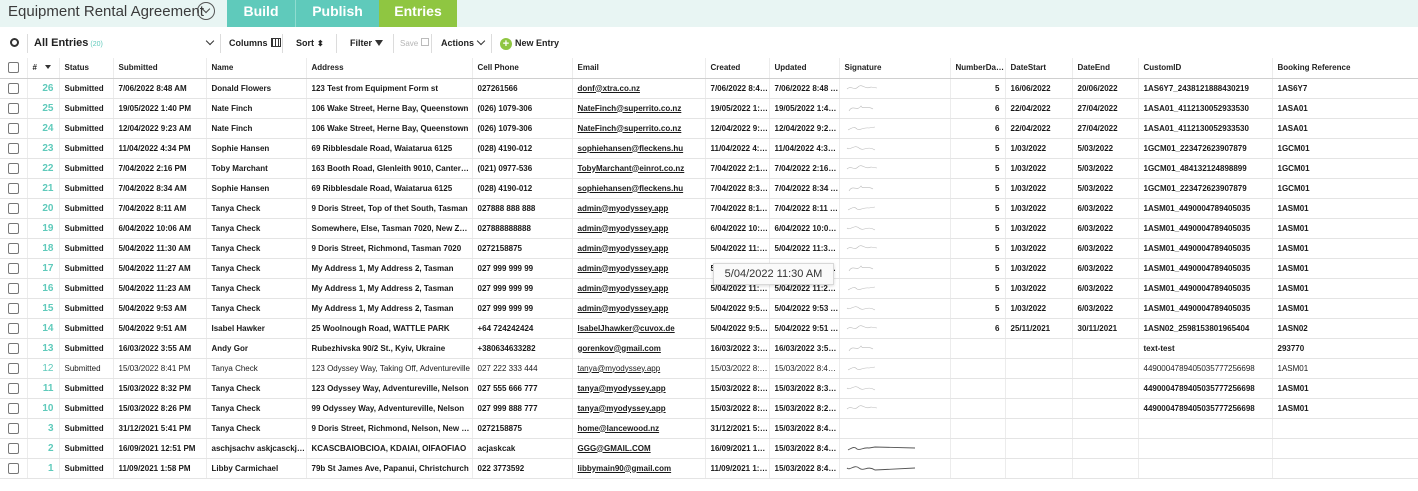 The width and height of the screenshot is (1418, 491). What do you see at coordinates (521, 68) in the screenshot?
I see `column-header-cell-phone: Cell Phone` at bounding box center [521, 68].